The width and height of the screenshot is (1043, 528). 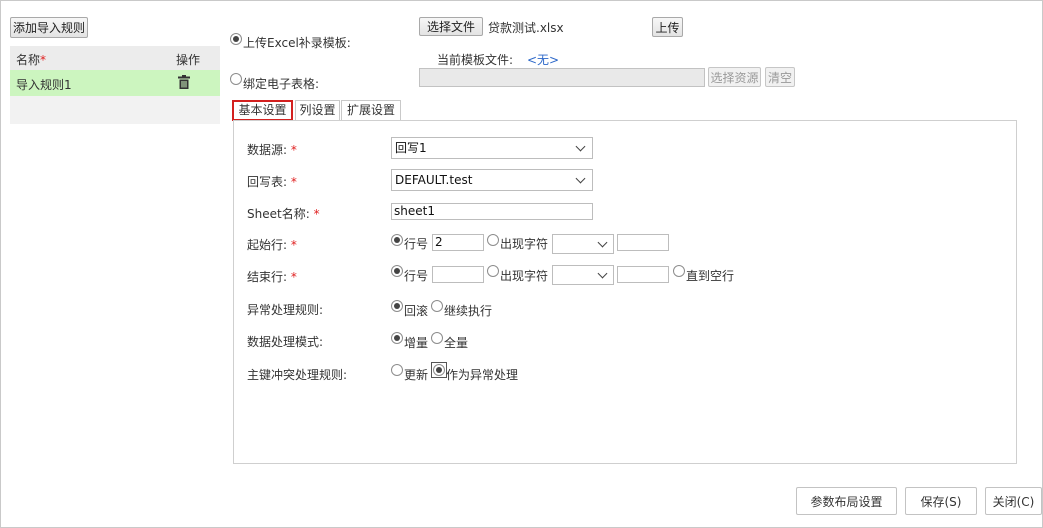 I want to click on upload-excel-radio, so click(x=236, y=39).